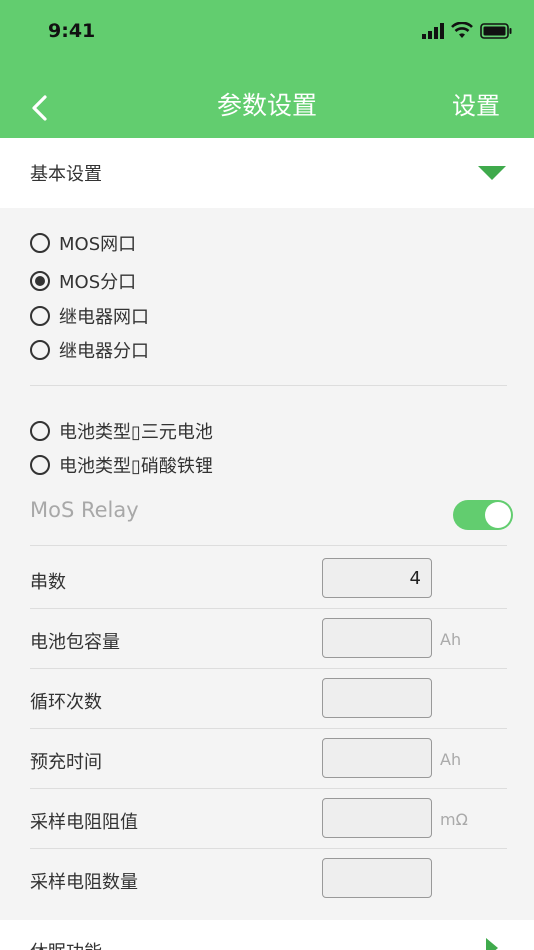 This screenshot has width=534, height=950. Describe the element at coordinates (268, 698) in the screenshot. I see `field-row-cycle-count: 循环次数` at that location.